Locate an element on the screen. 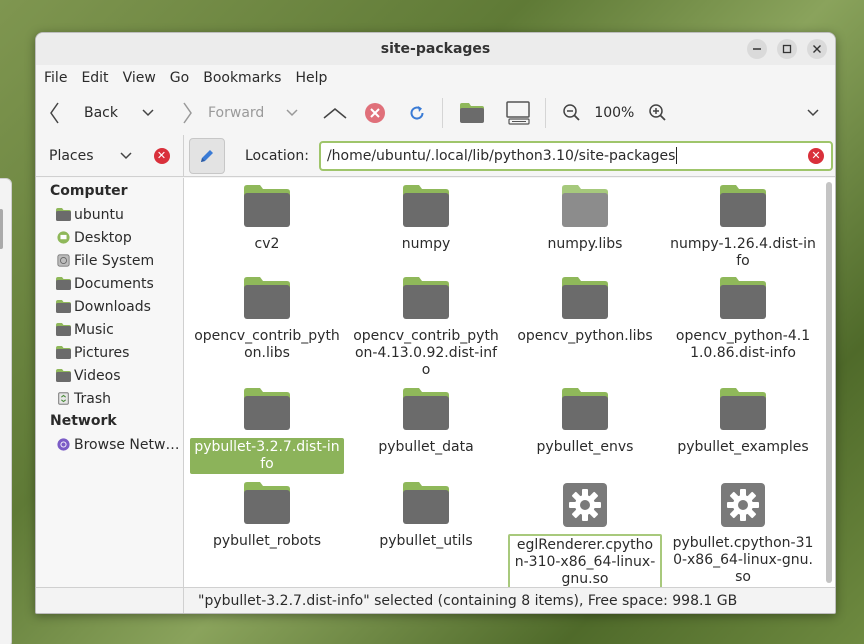 This screenshot has height=644, width=864. file-name: pybullet-3.2.7.dist-info is located at coordinates (267, 456).